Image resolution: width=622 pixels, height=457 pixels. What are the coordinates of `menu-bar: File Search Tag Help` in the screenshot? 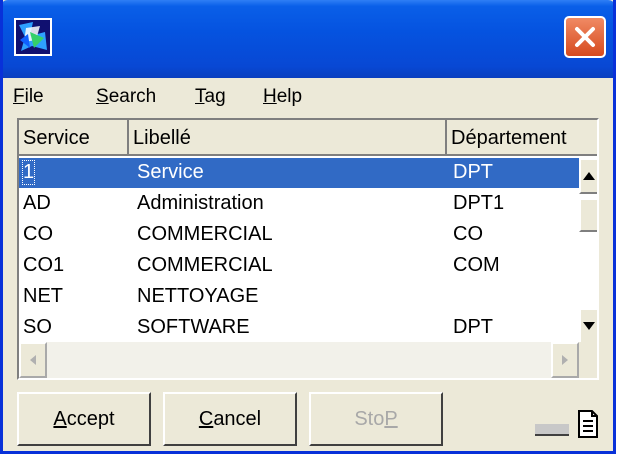 It's located at (308, 98).